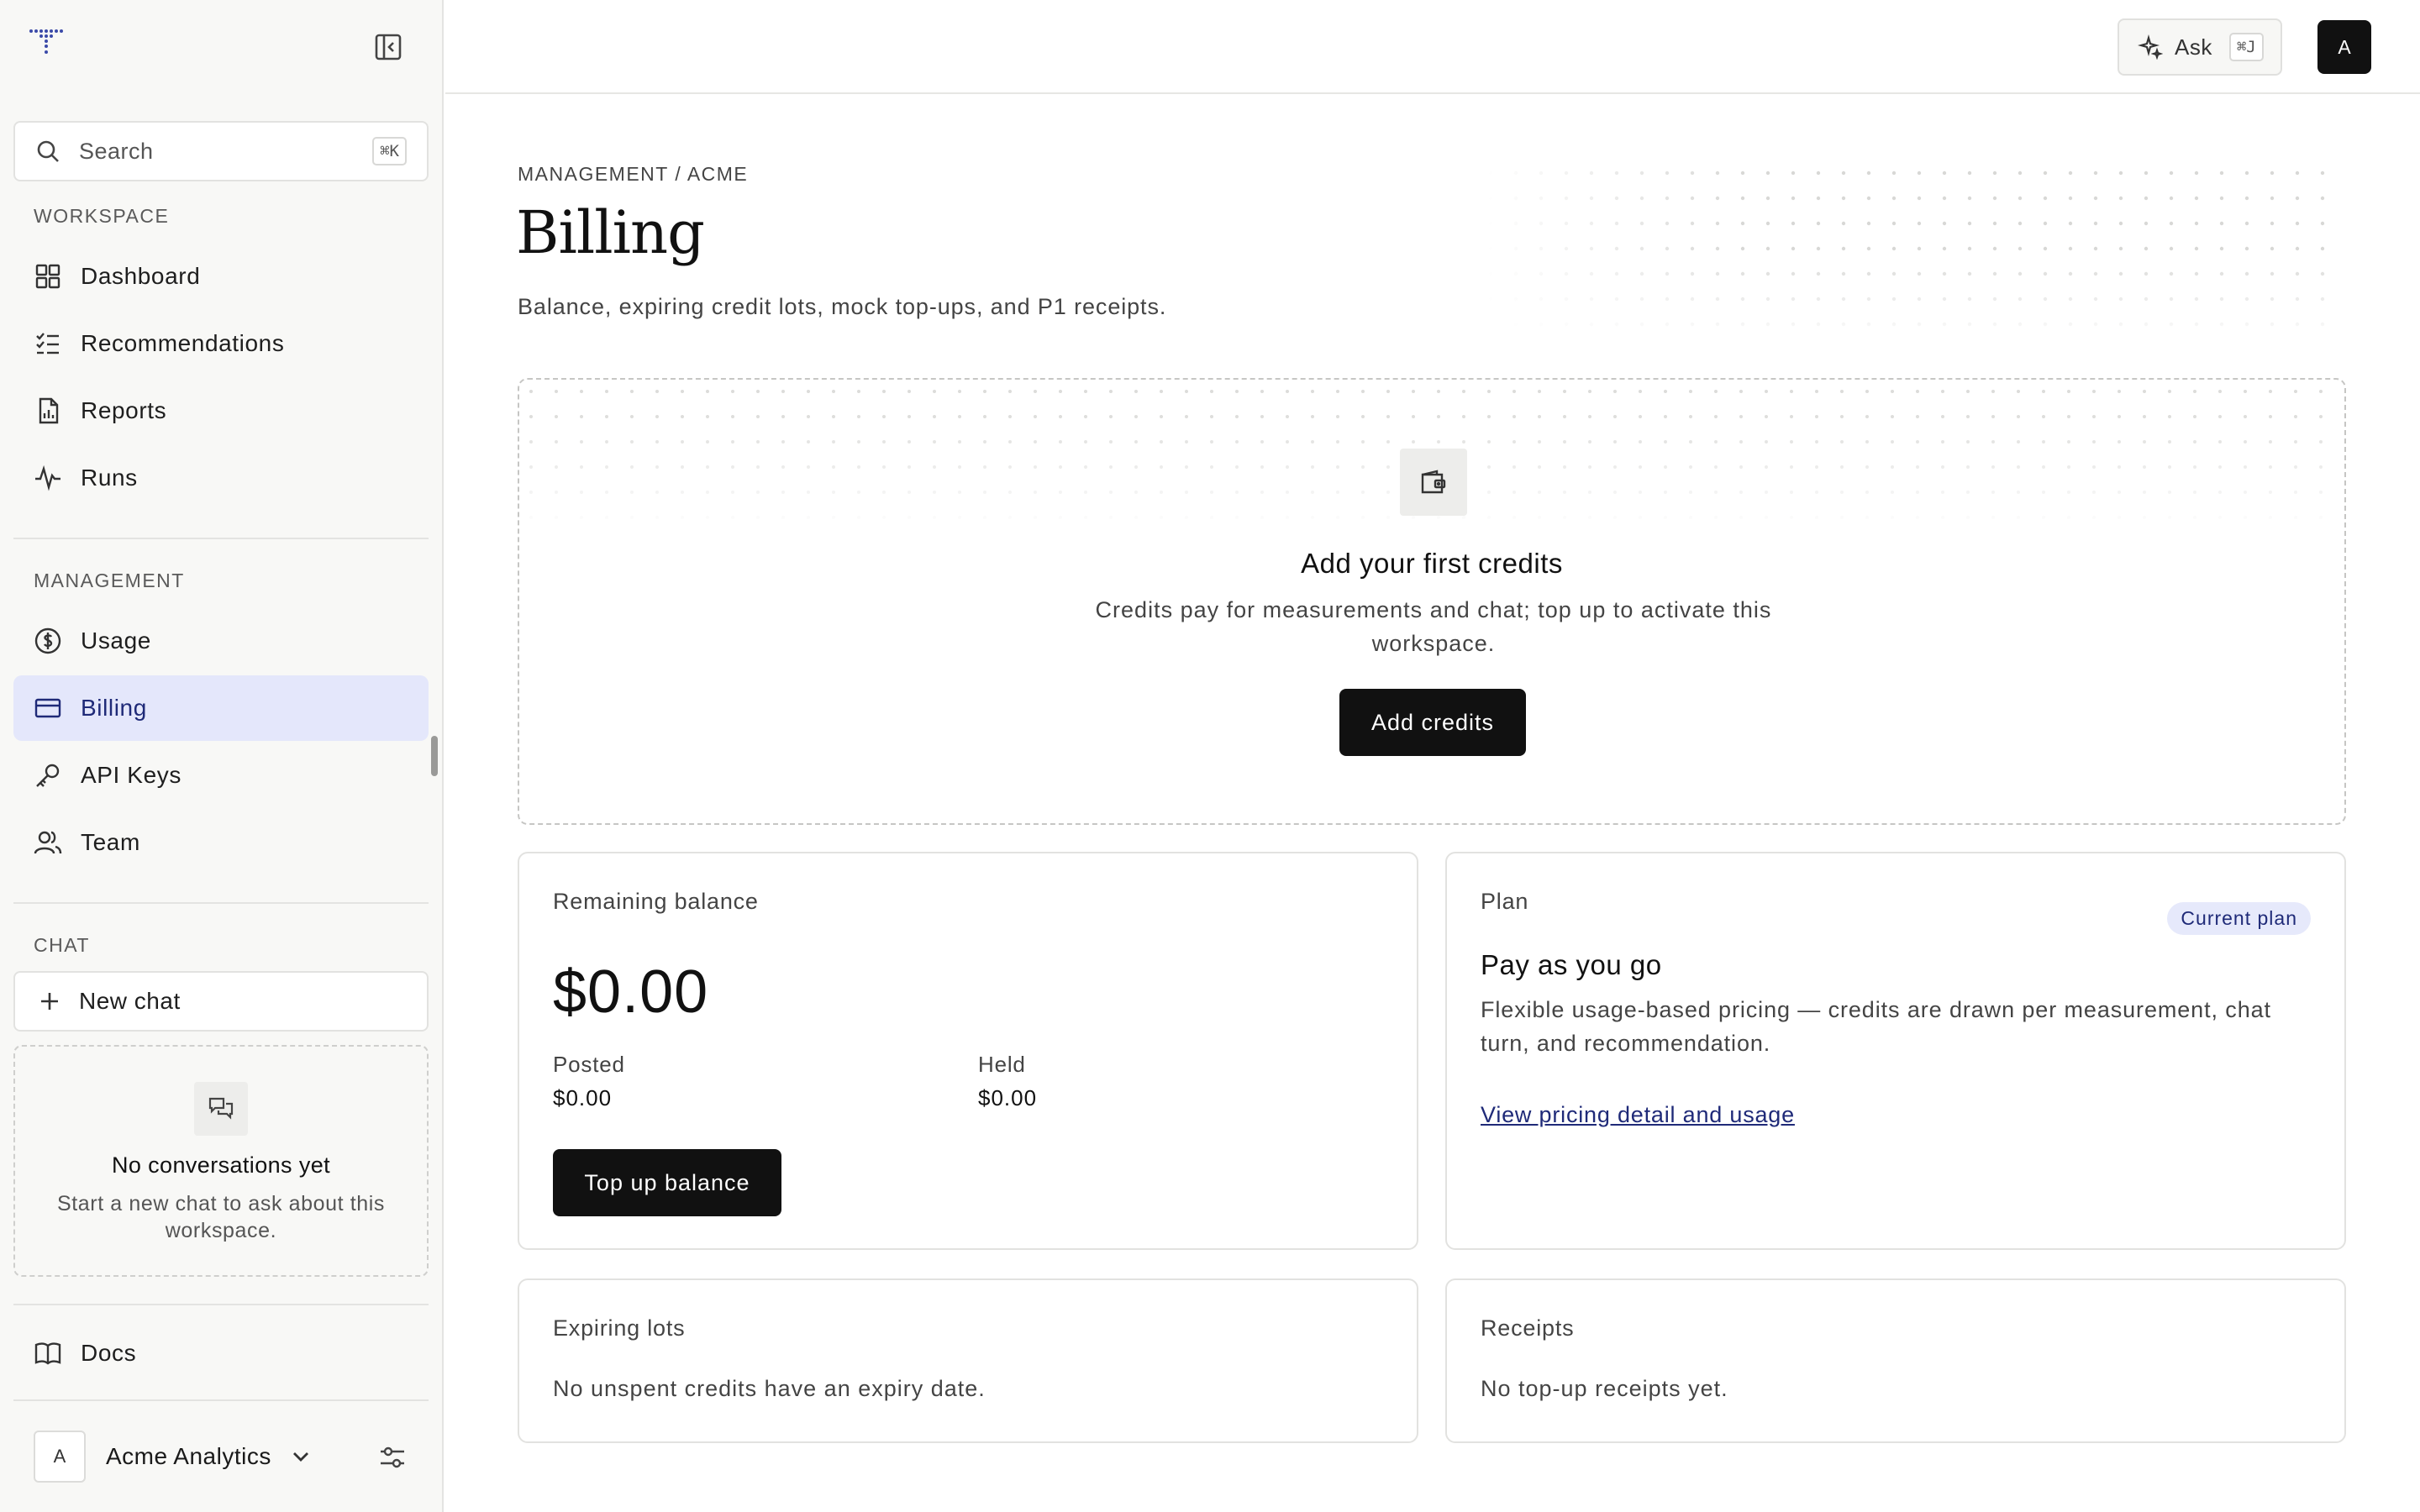  Describe the element at coordinates (619, 1328) in the screenshot. I see `expiring-lots-label: Expiring lots` at that location.